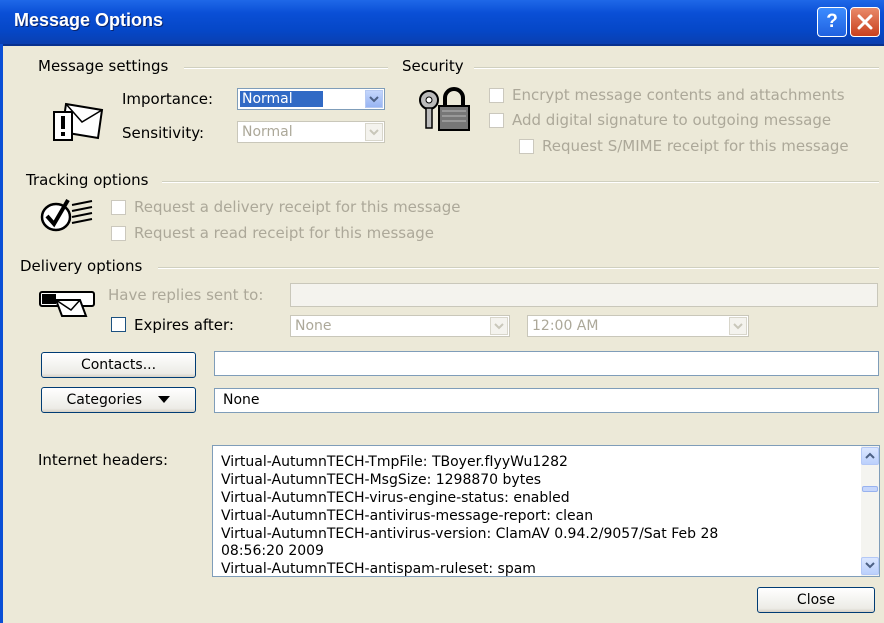 This screenshot has height=623, width=884. What do you see at coordinates (442, 23) in the screenshot?
I see `title-bar: Message Options ?` at bounding box center [442, 23].